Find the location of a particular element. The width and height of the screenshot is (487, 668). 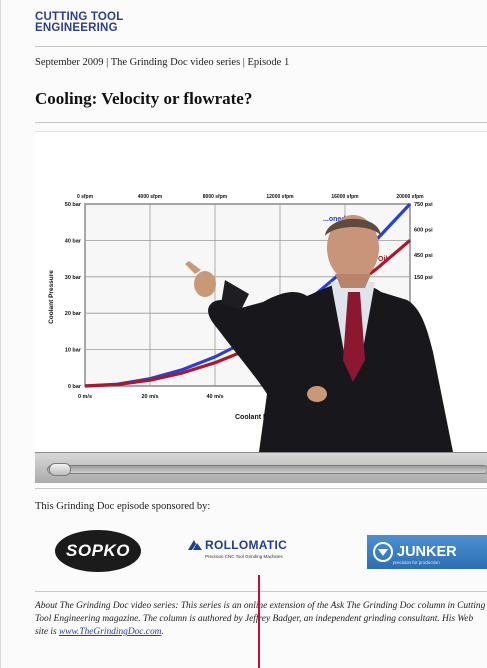

junker-tagline: precision for production is located at coordinates (416, 562).